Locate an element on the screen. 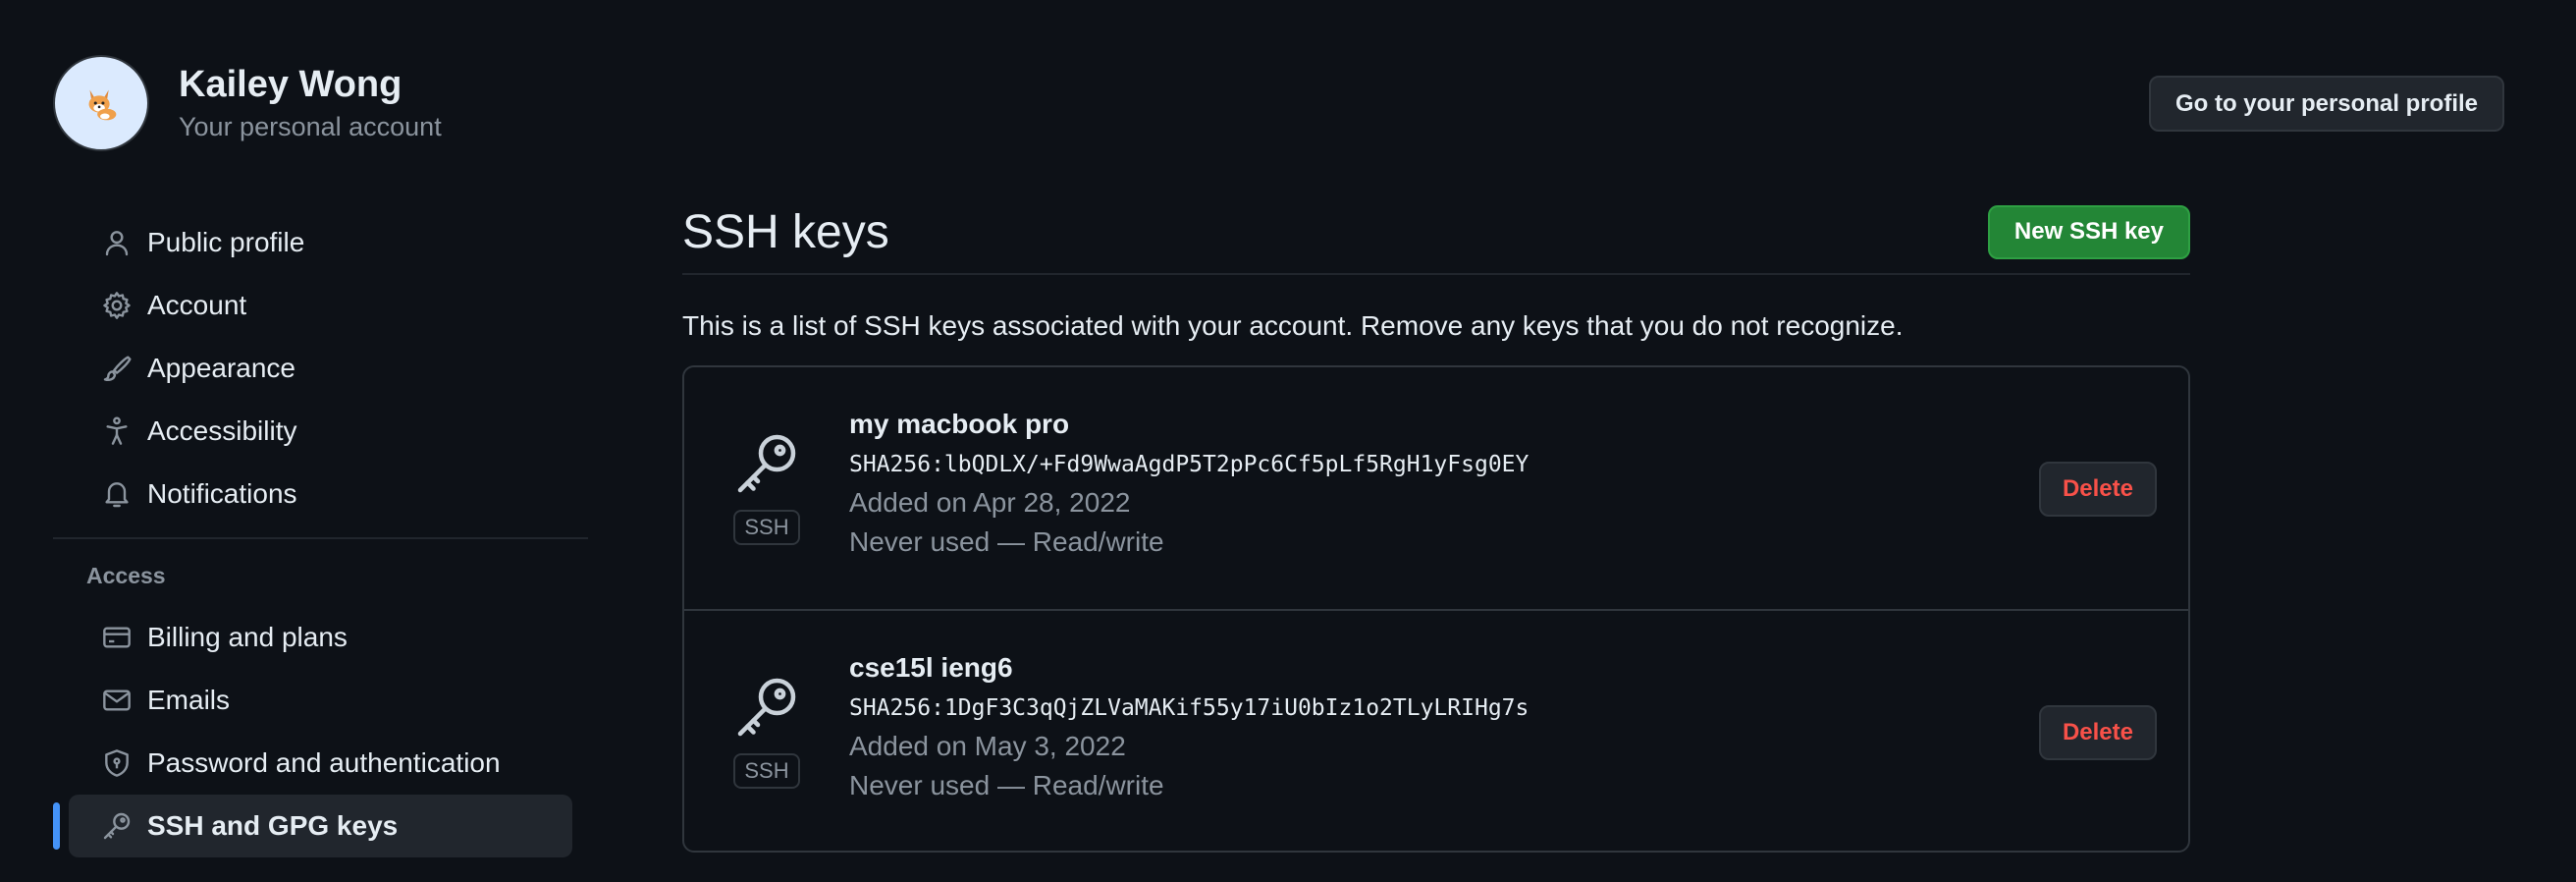 This screenshot has height=882, width=2576. avatar is located at coordinates (101, 103).